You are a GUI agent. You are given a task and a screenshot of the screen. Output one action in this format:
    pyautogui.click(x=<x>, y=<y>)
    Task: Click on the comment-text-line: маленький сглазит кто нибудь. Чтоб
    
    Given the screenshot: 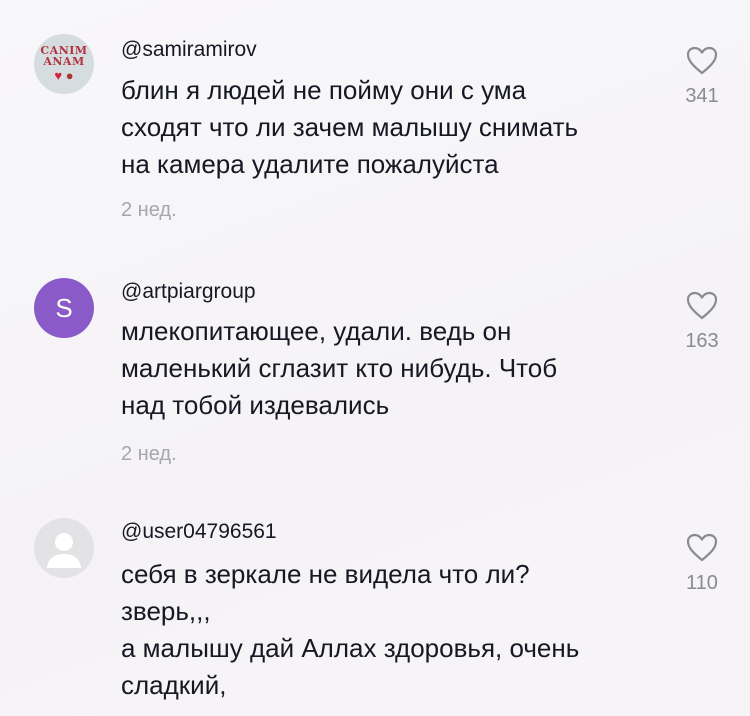 What is the action you would take?
    pyautogui.click(x=339, y=368)
    